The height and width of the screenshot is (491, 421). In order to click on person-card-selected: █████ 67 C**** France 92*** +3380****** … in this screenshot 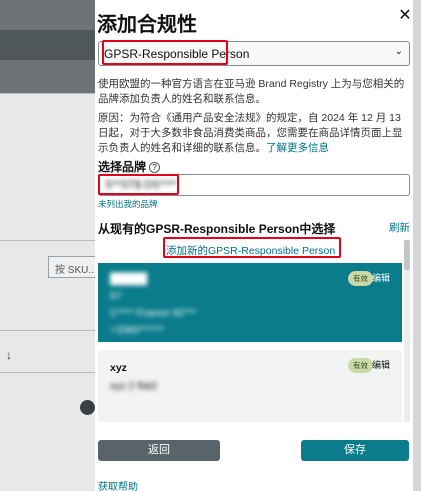, I will do `click(250, 302)`.